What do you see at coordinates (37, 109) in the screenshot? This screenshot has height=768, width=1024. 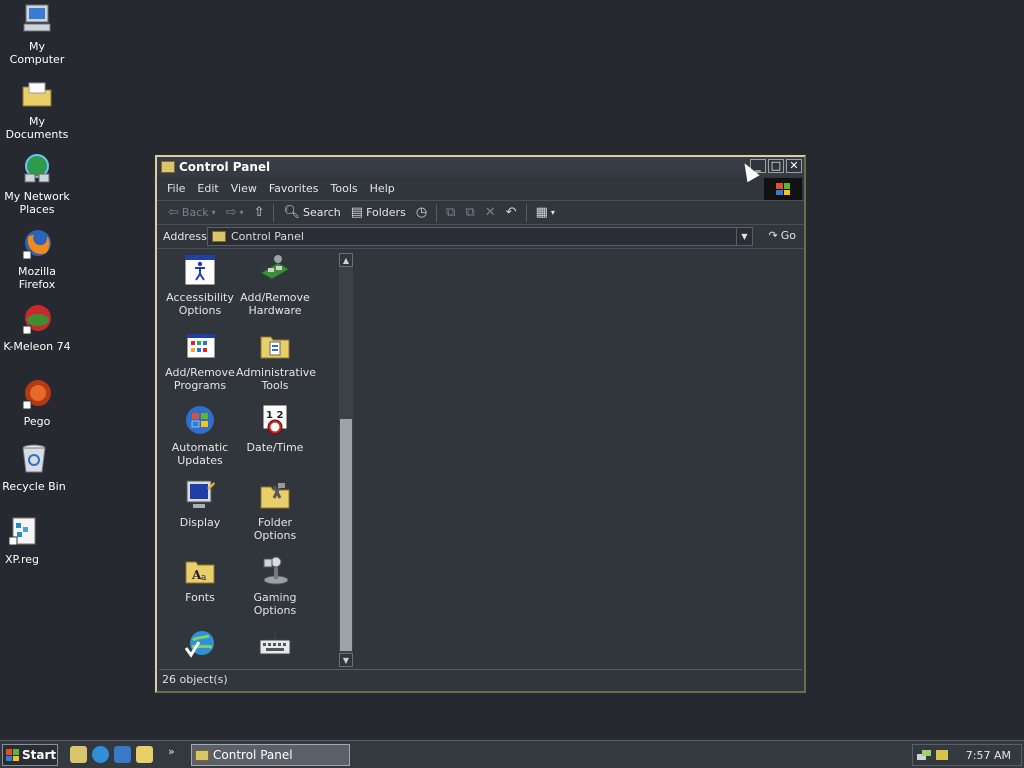 I see `desktop-icon-my-documents: My Documents` at bounding box center [37, 109].